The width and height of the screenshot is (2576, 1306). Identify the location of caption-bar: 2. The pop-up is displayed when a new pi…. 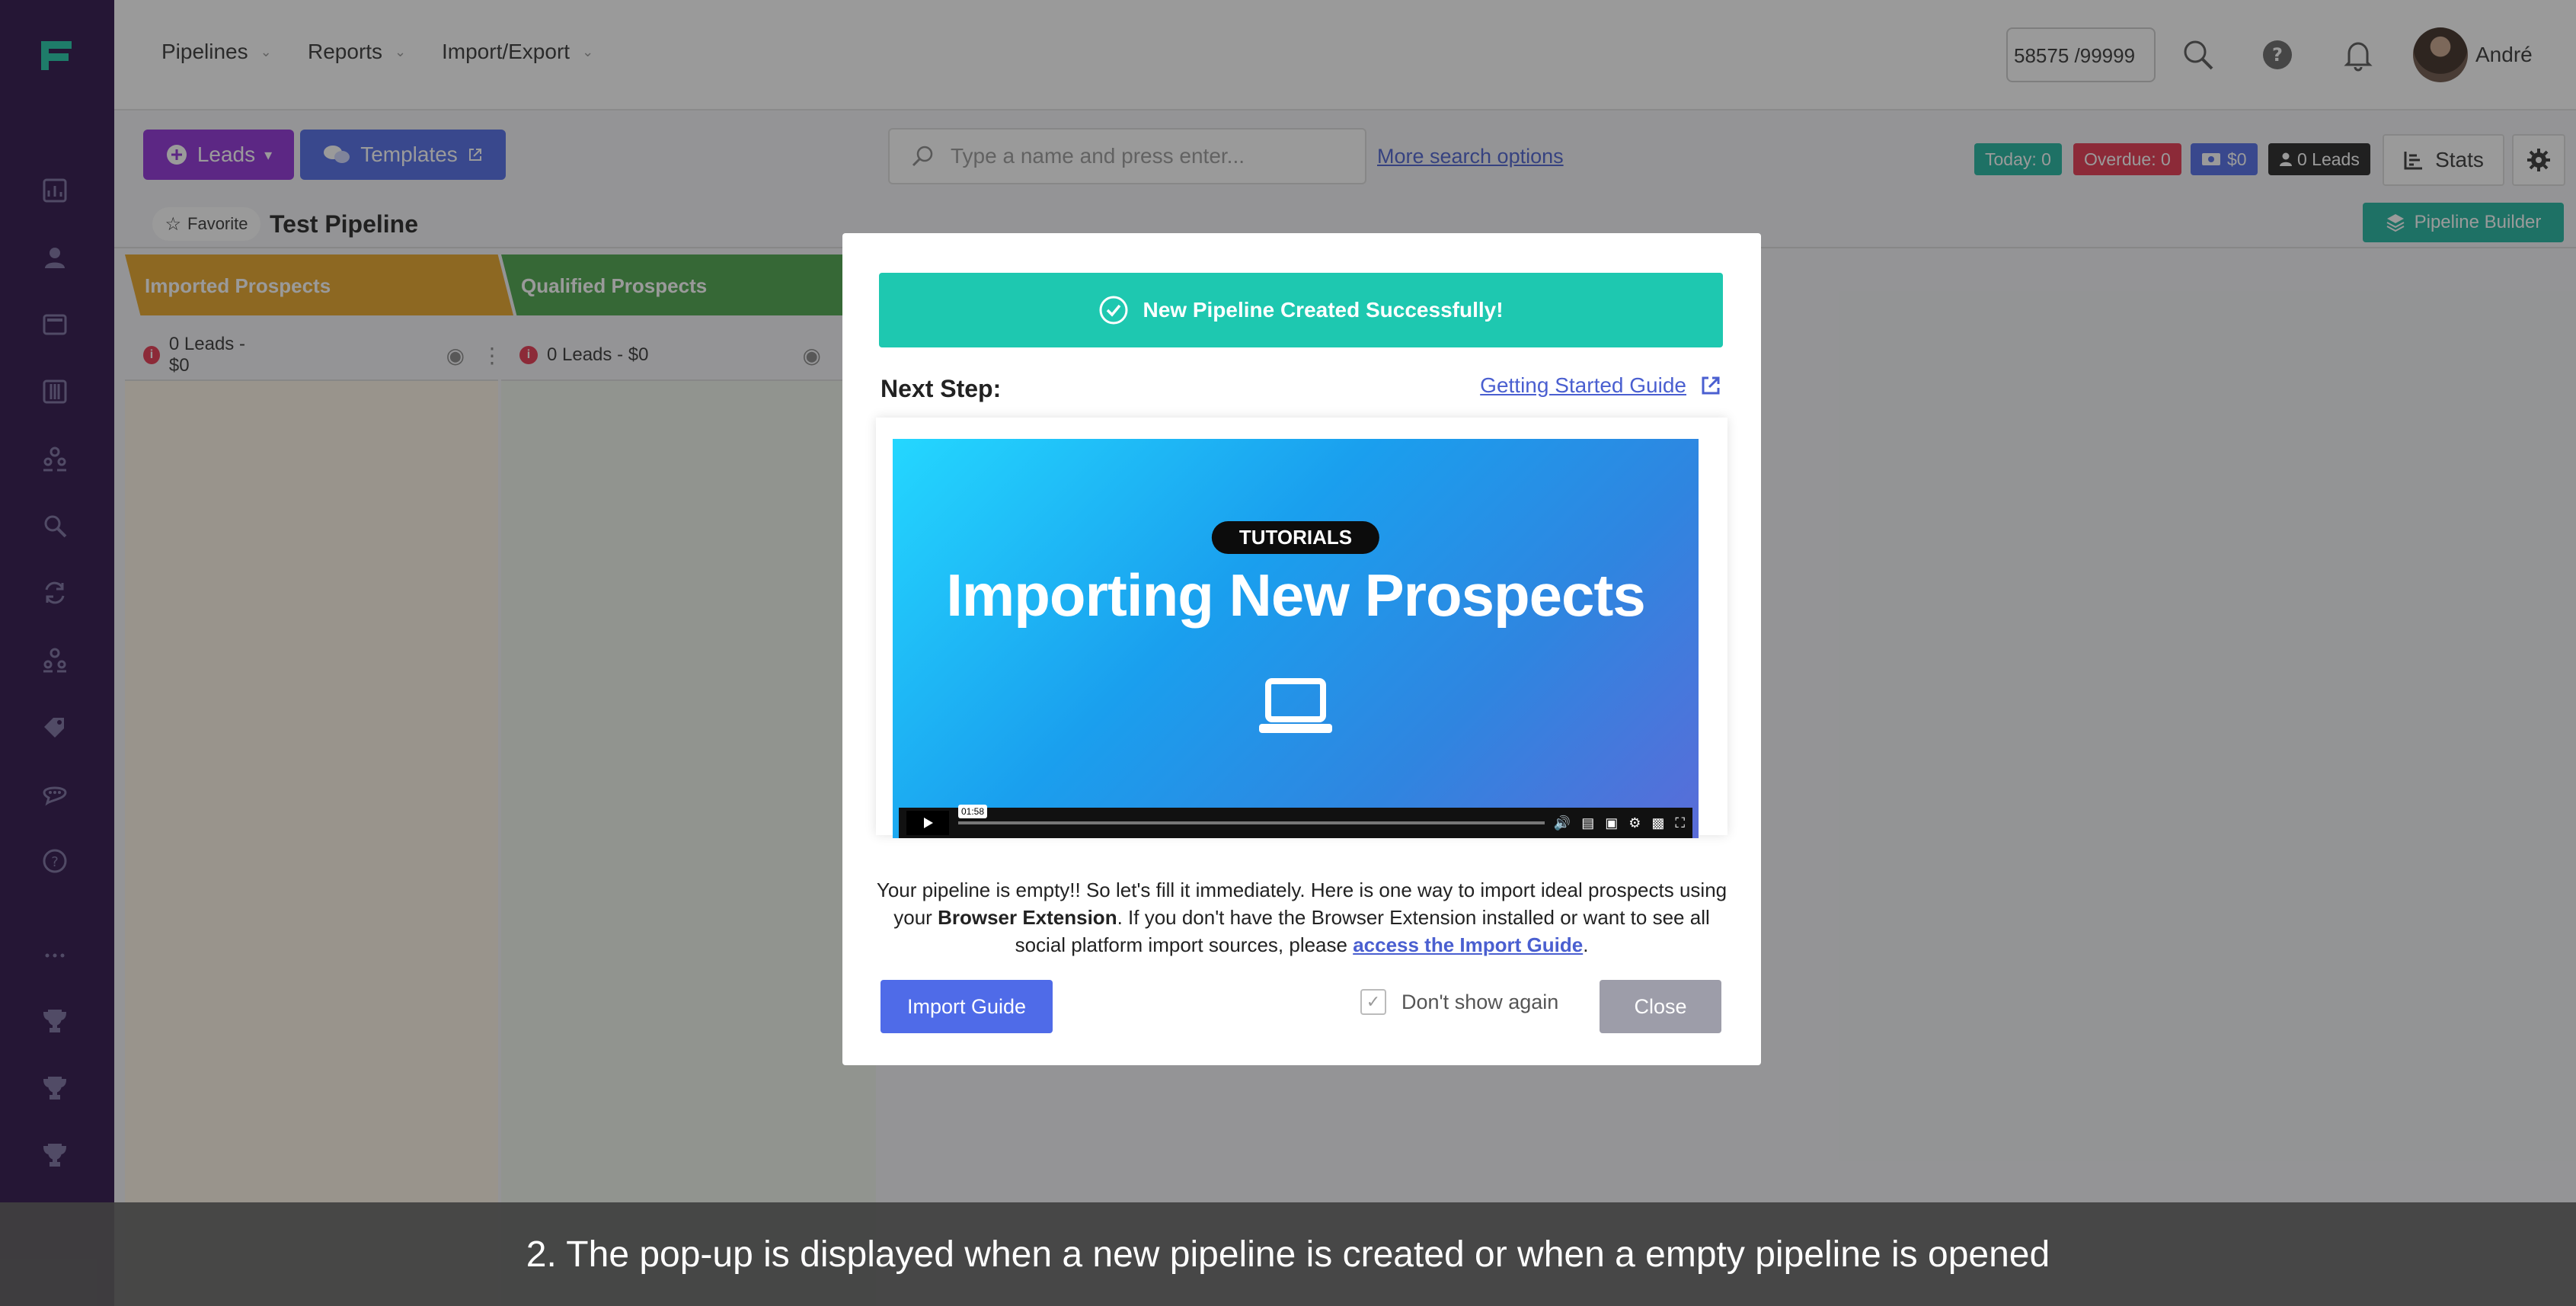
(1288, 1254).